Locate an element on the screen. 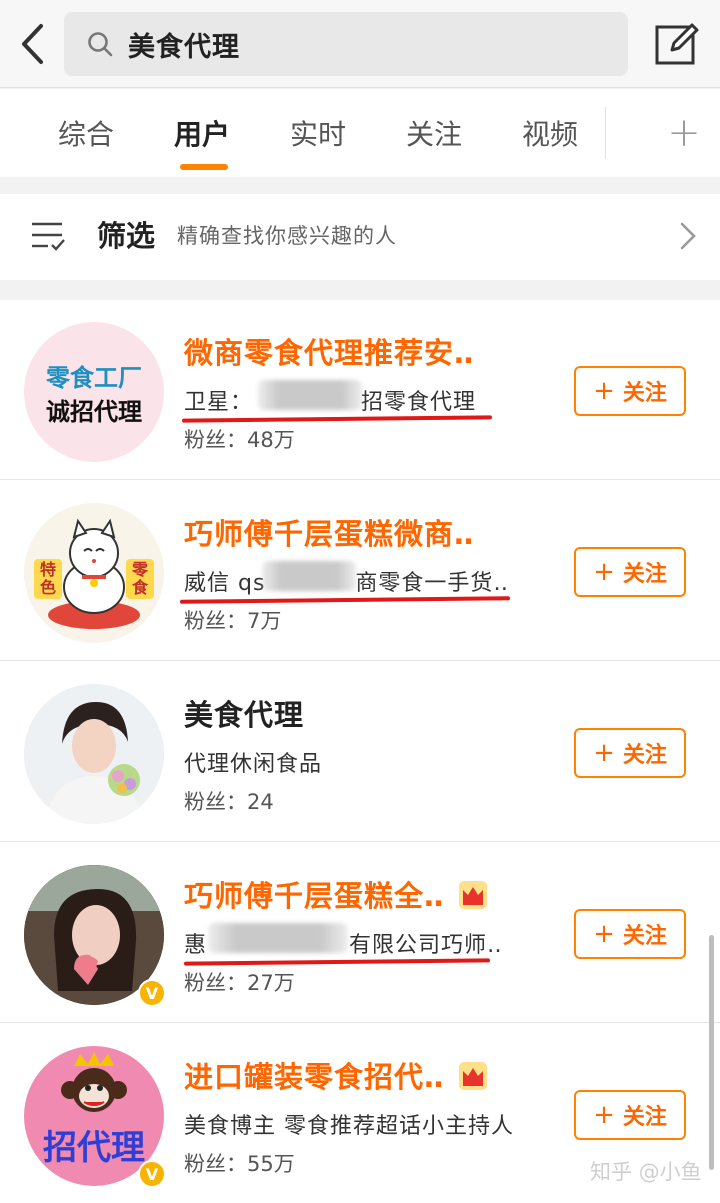 This screenshot has width=720, height=1203. compose-button is located at coordinates (677, 44).